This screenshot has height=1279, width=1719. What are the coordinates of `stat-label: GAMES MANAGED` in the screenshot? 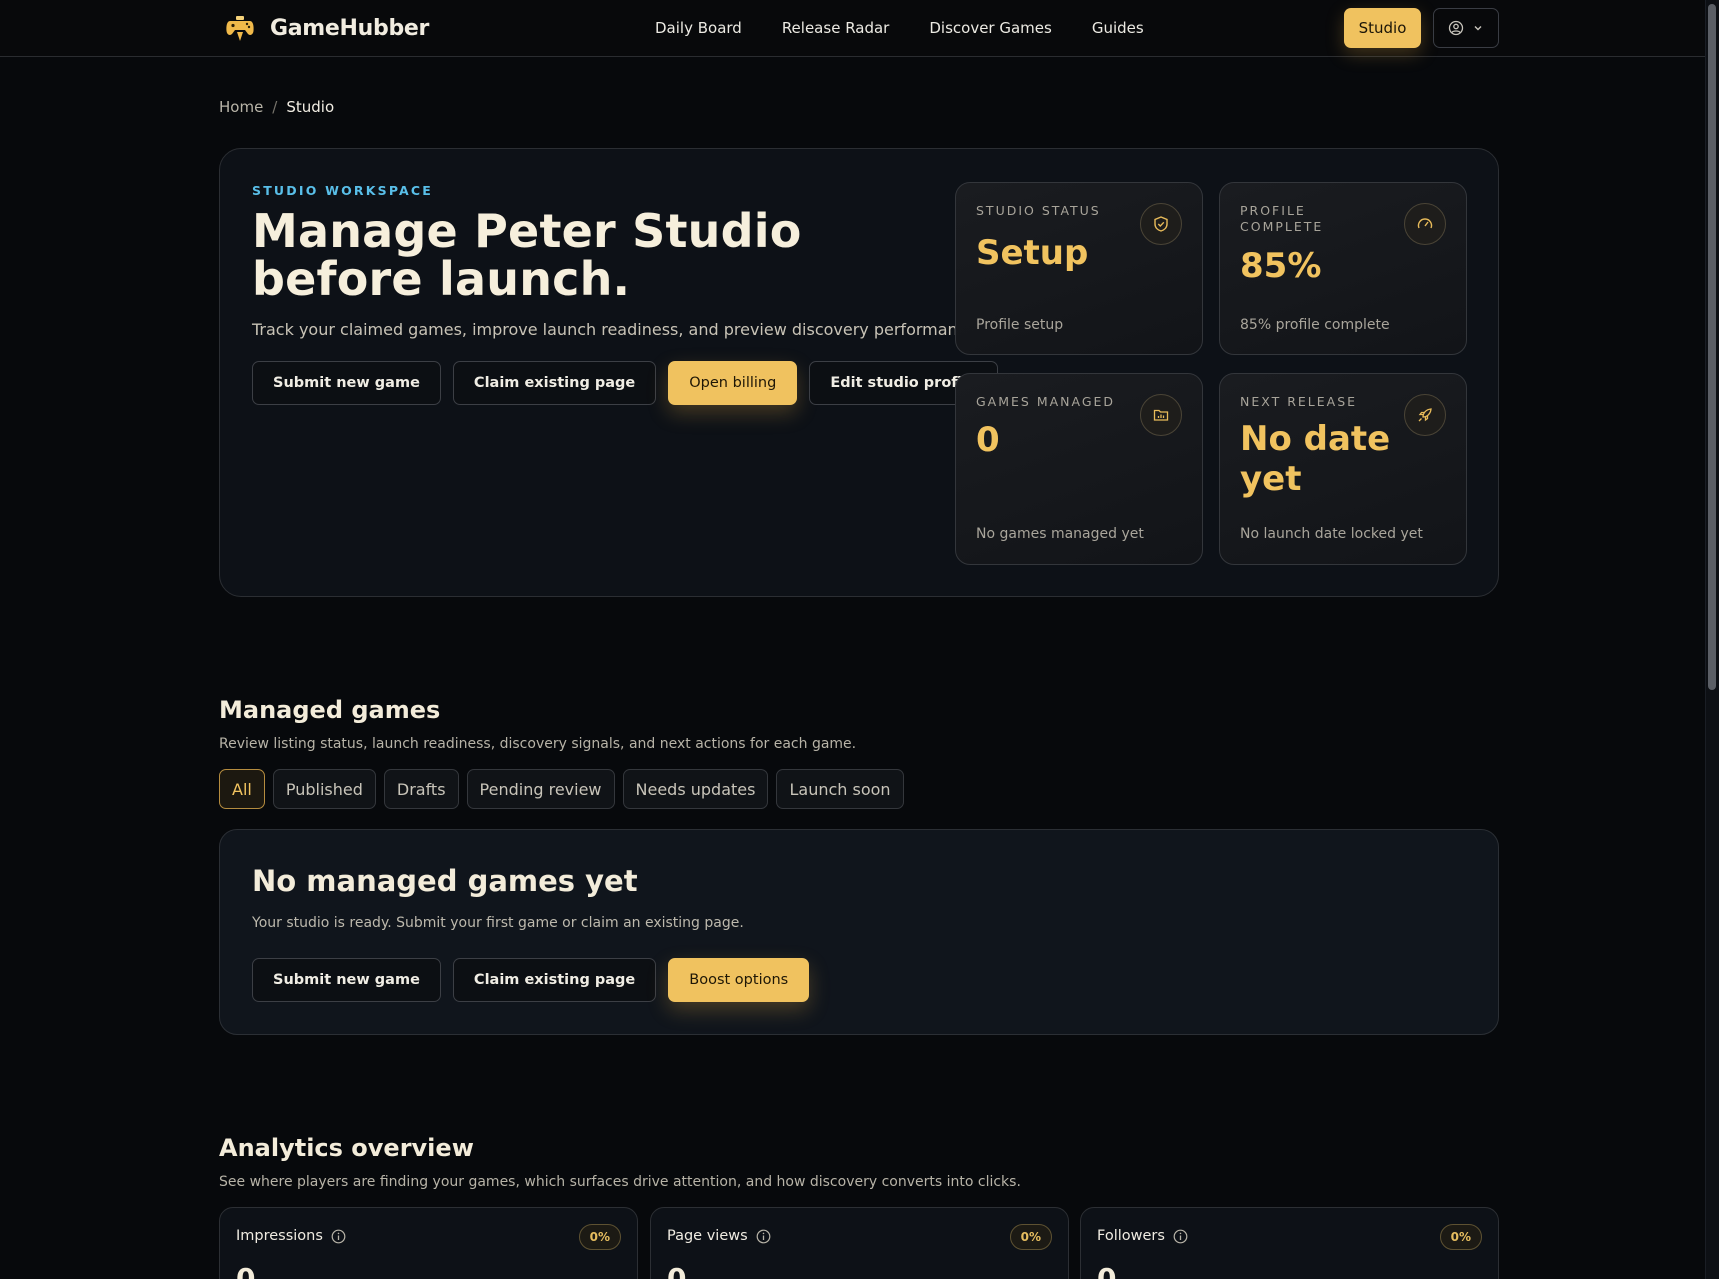 It's located at (1046, 401).